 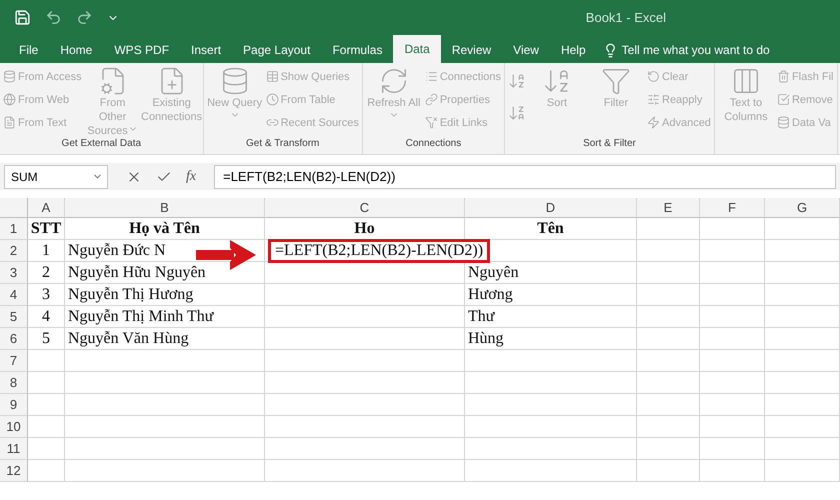 I want to click on save-icon, so click(x=22, y=17).